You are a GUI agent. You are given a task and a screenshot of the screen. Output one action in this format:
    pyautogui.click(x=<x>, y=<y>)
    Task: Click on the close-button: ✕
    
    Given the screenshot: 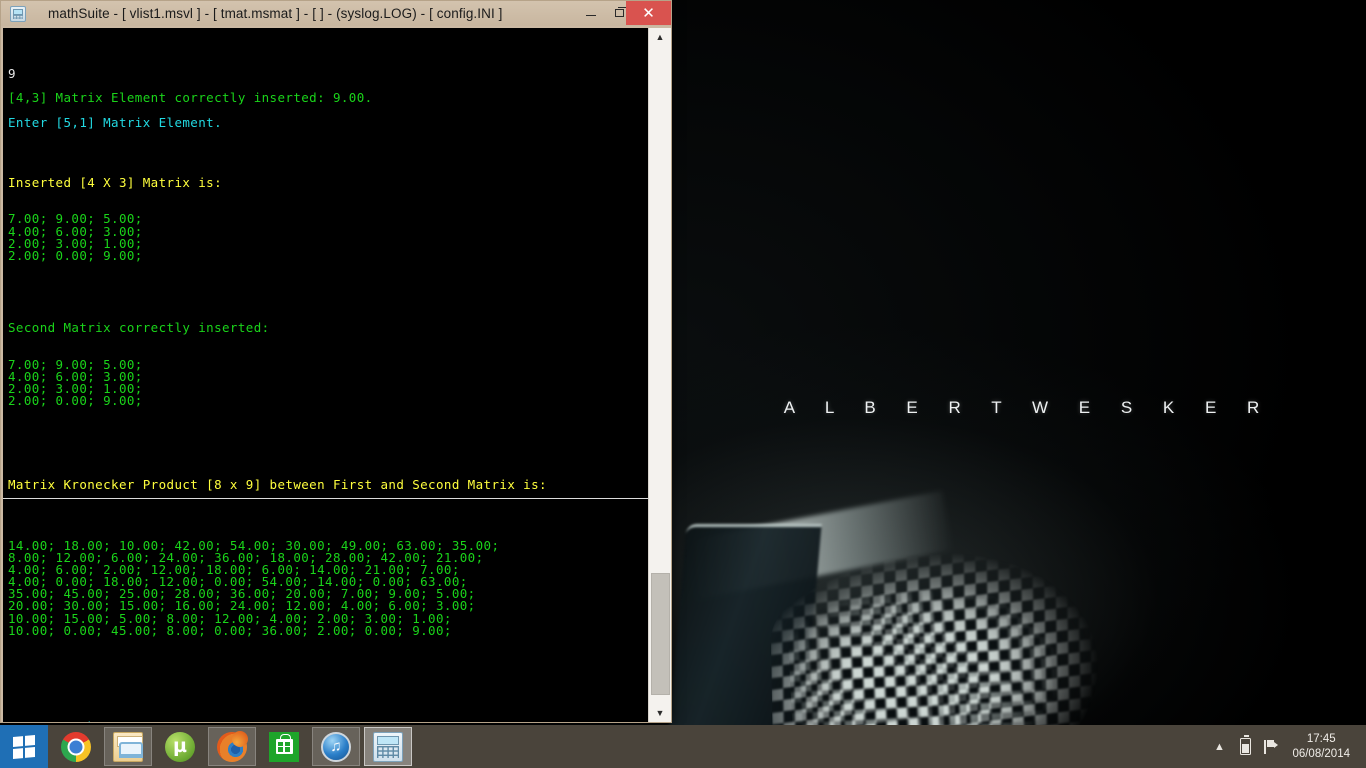 What is the action you would take?
    pyautogui.click(x=648, y=13)
    